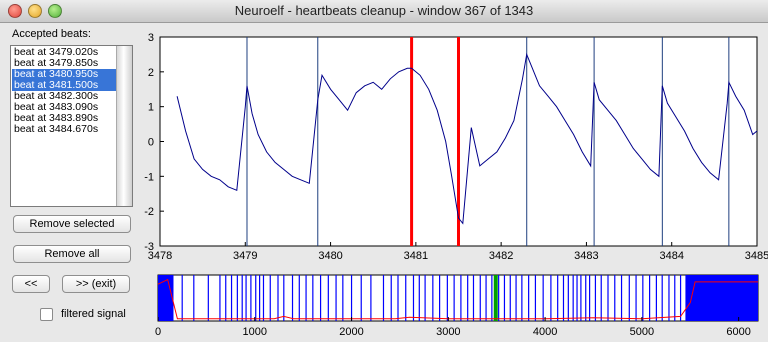 This screenshot has height=342, width=768. Describe the element at coordinates (545, 332) in the screenshot. I see `overview-x-tick-label: 4000` at that location.